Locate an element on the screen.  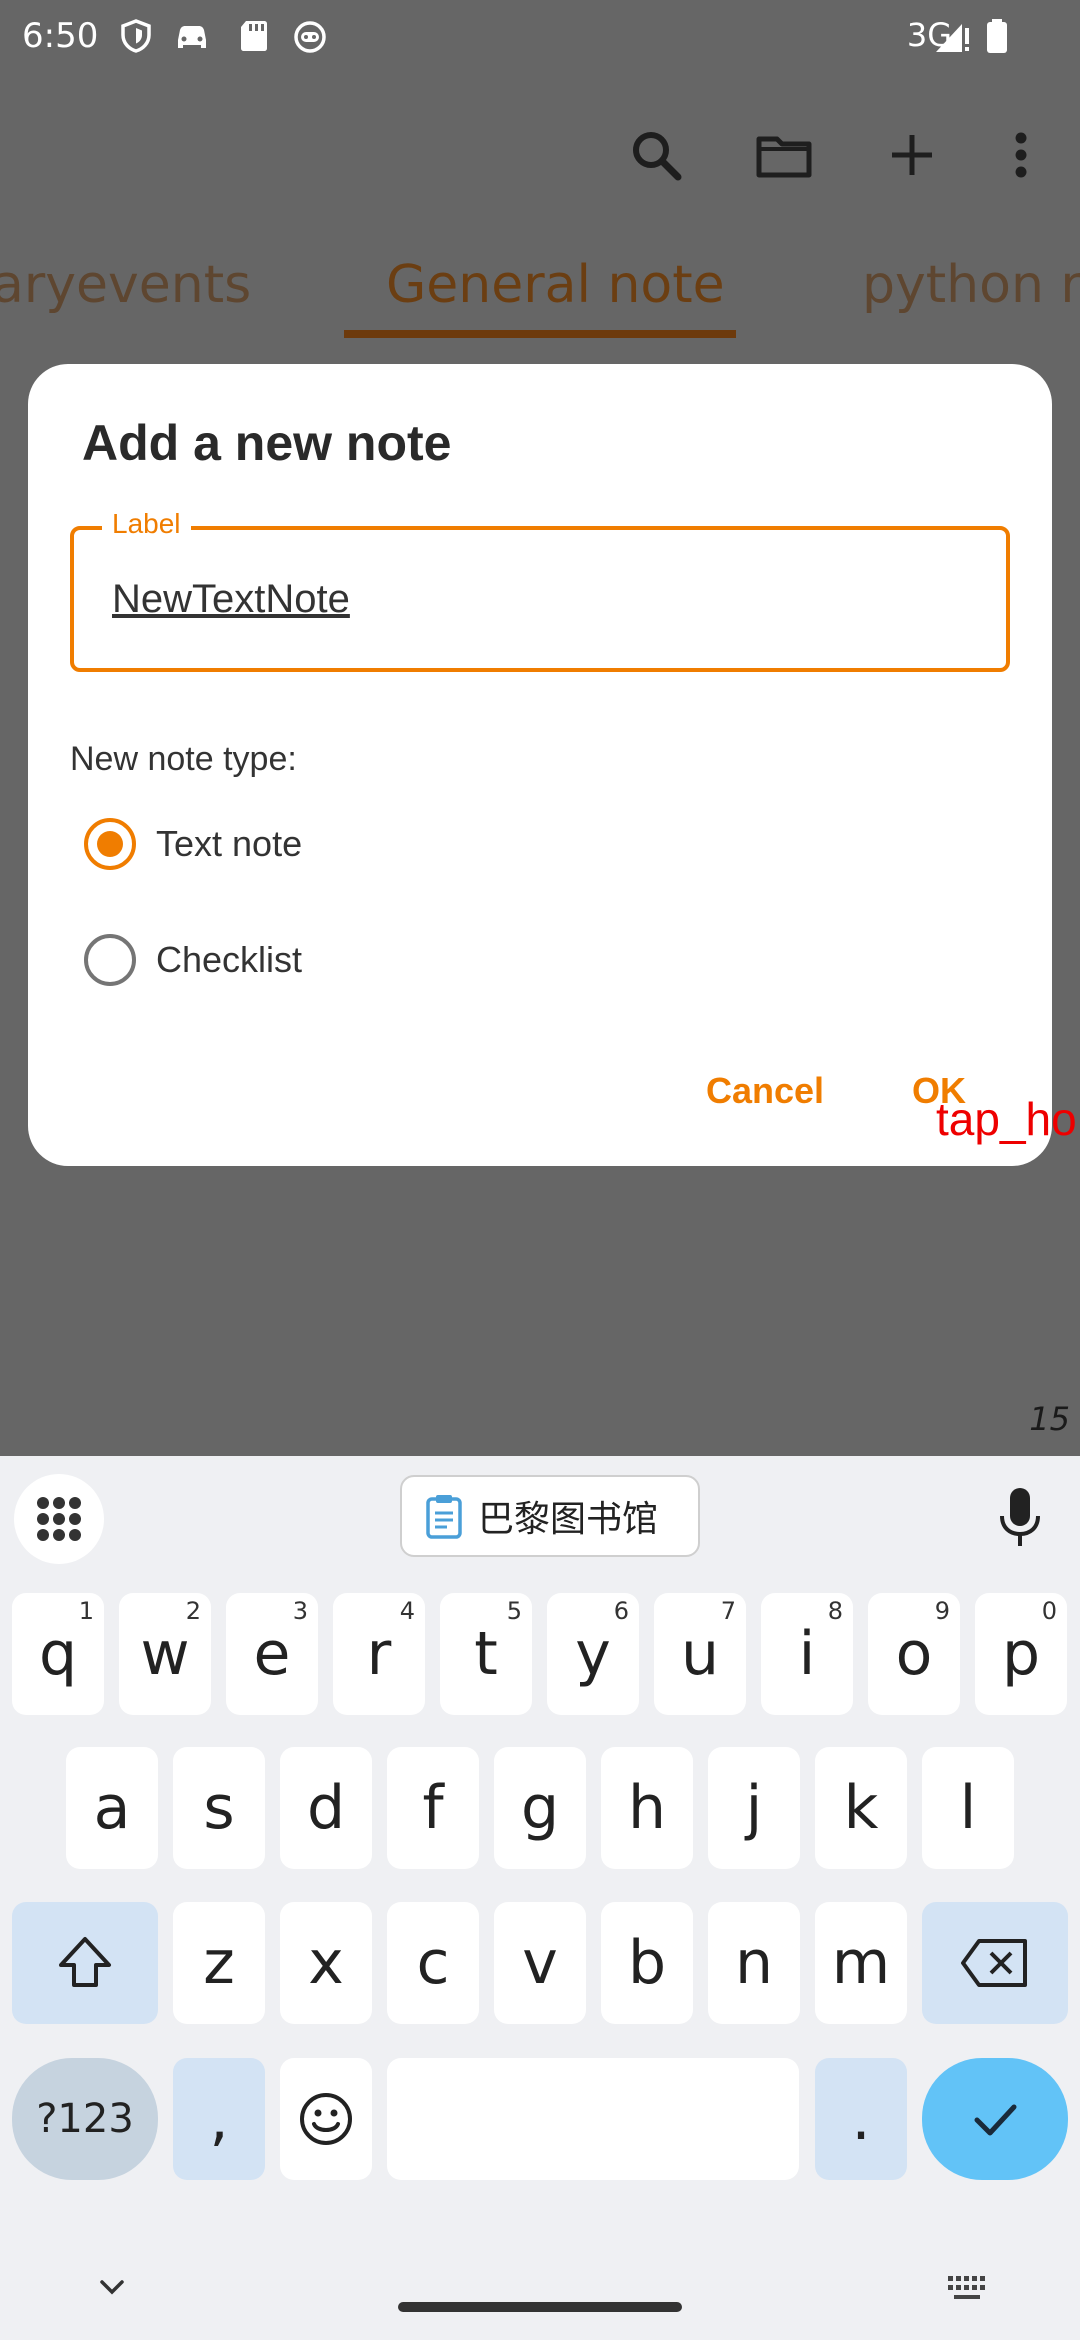
note-type-label: New note type: is located at coordinates (183, 759).